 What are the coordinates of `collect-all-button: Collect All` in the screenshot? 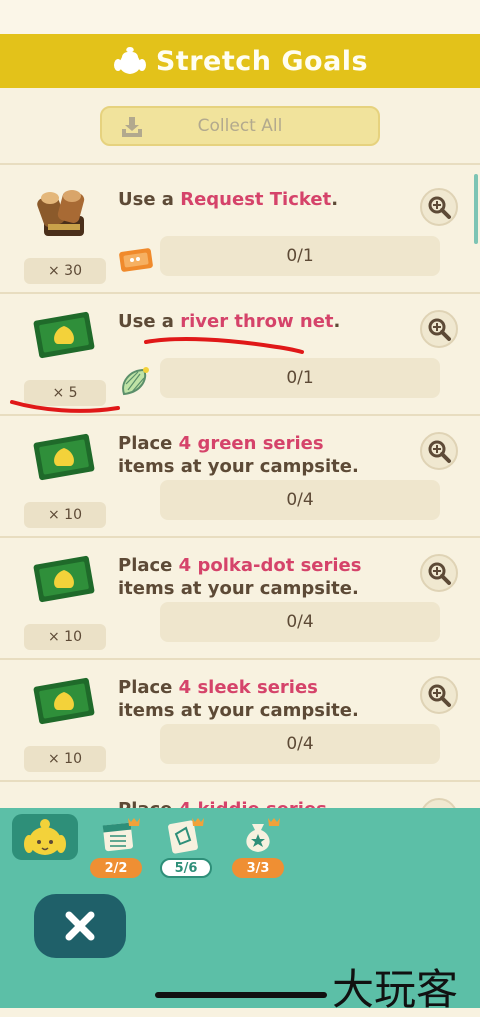 It's located at (240, 126).